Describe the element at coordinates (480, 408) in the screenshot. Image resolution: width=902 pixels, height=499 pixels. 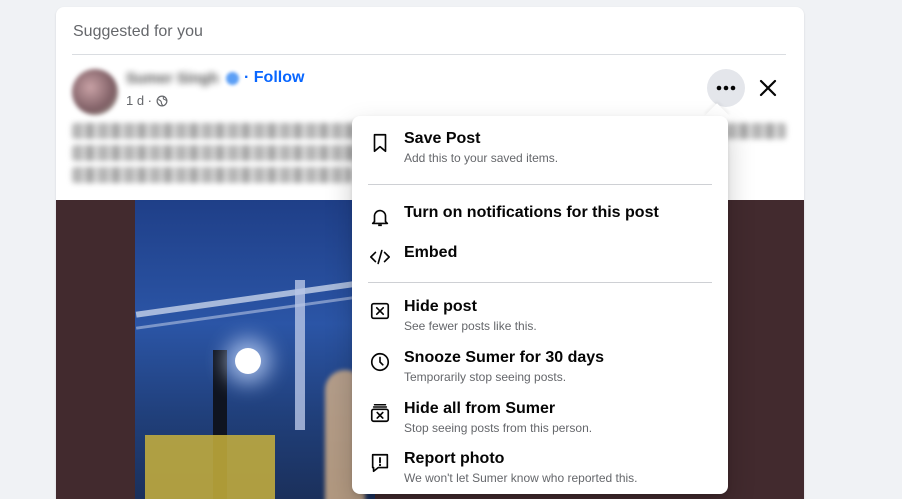
I see `menu-item-title: Hide all from Sumer` at that location.